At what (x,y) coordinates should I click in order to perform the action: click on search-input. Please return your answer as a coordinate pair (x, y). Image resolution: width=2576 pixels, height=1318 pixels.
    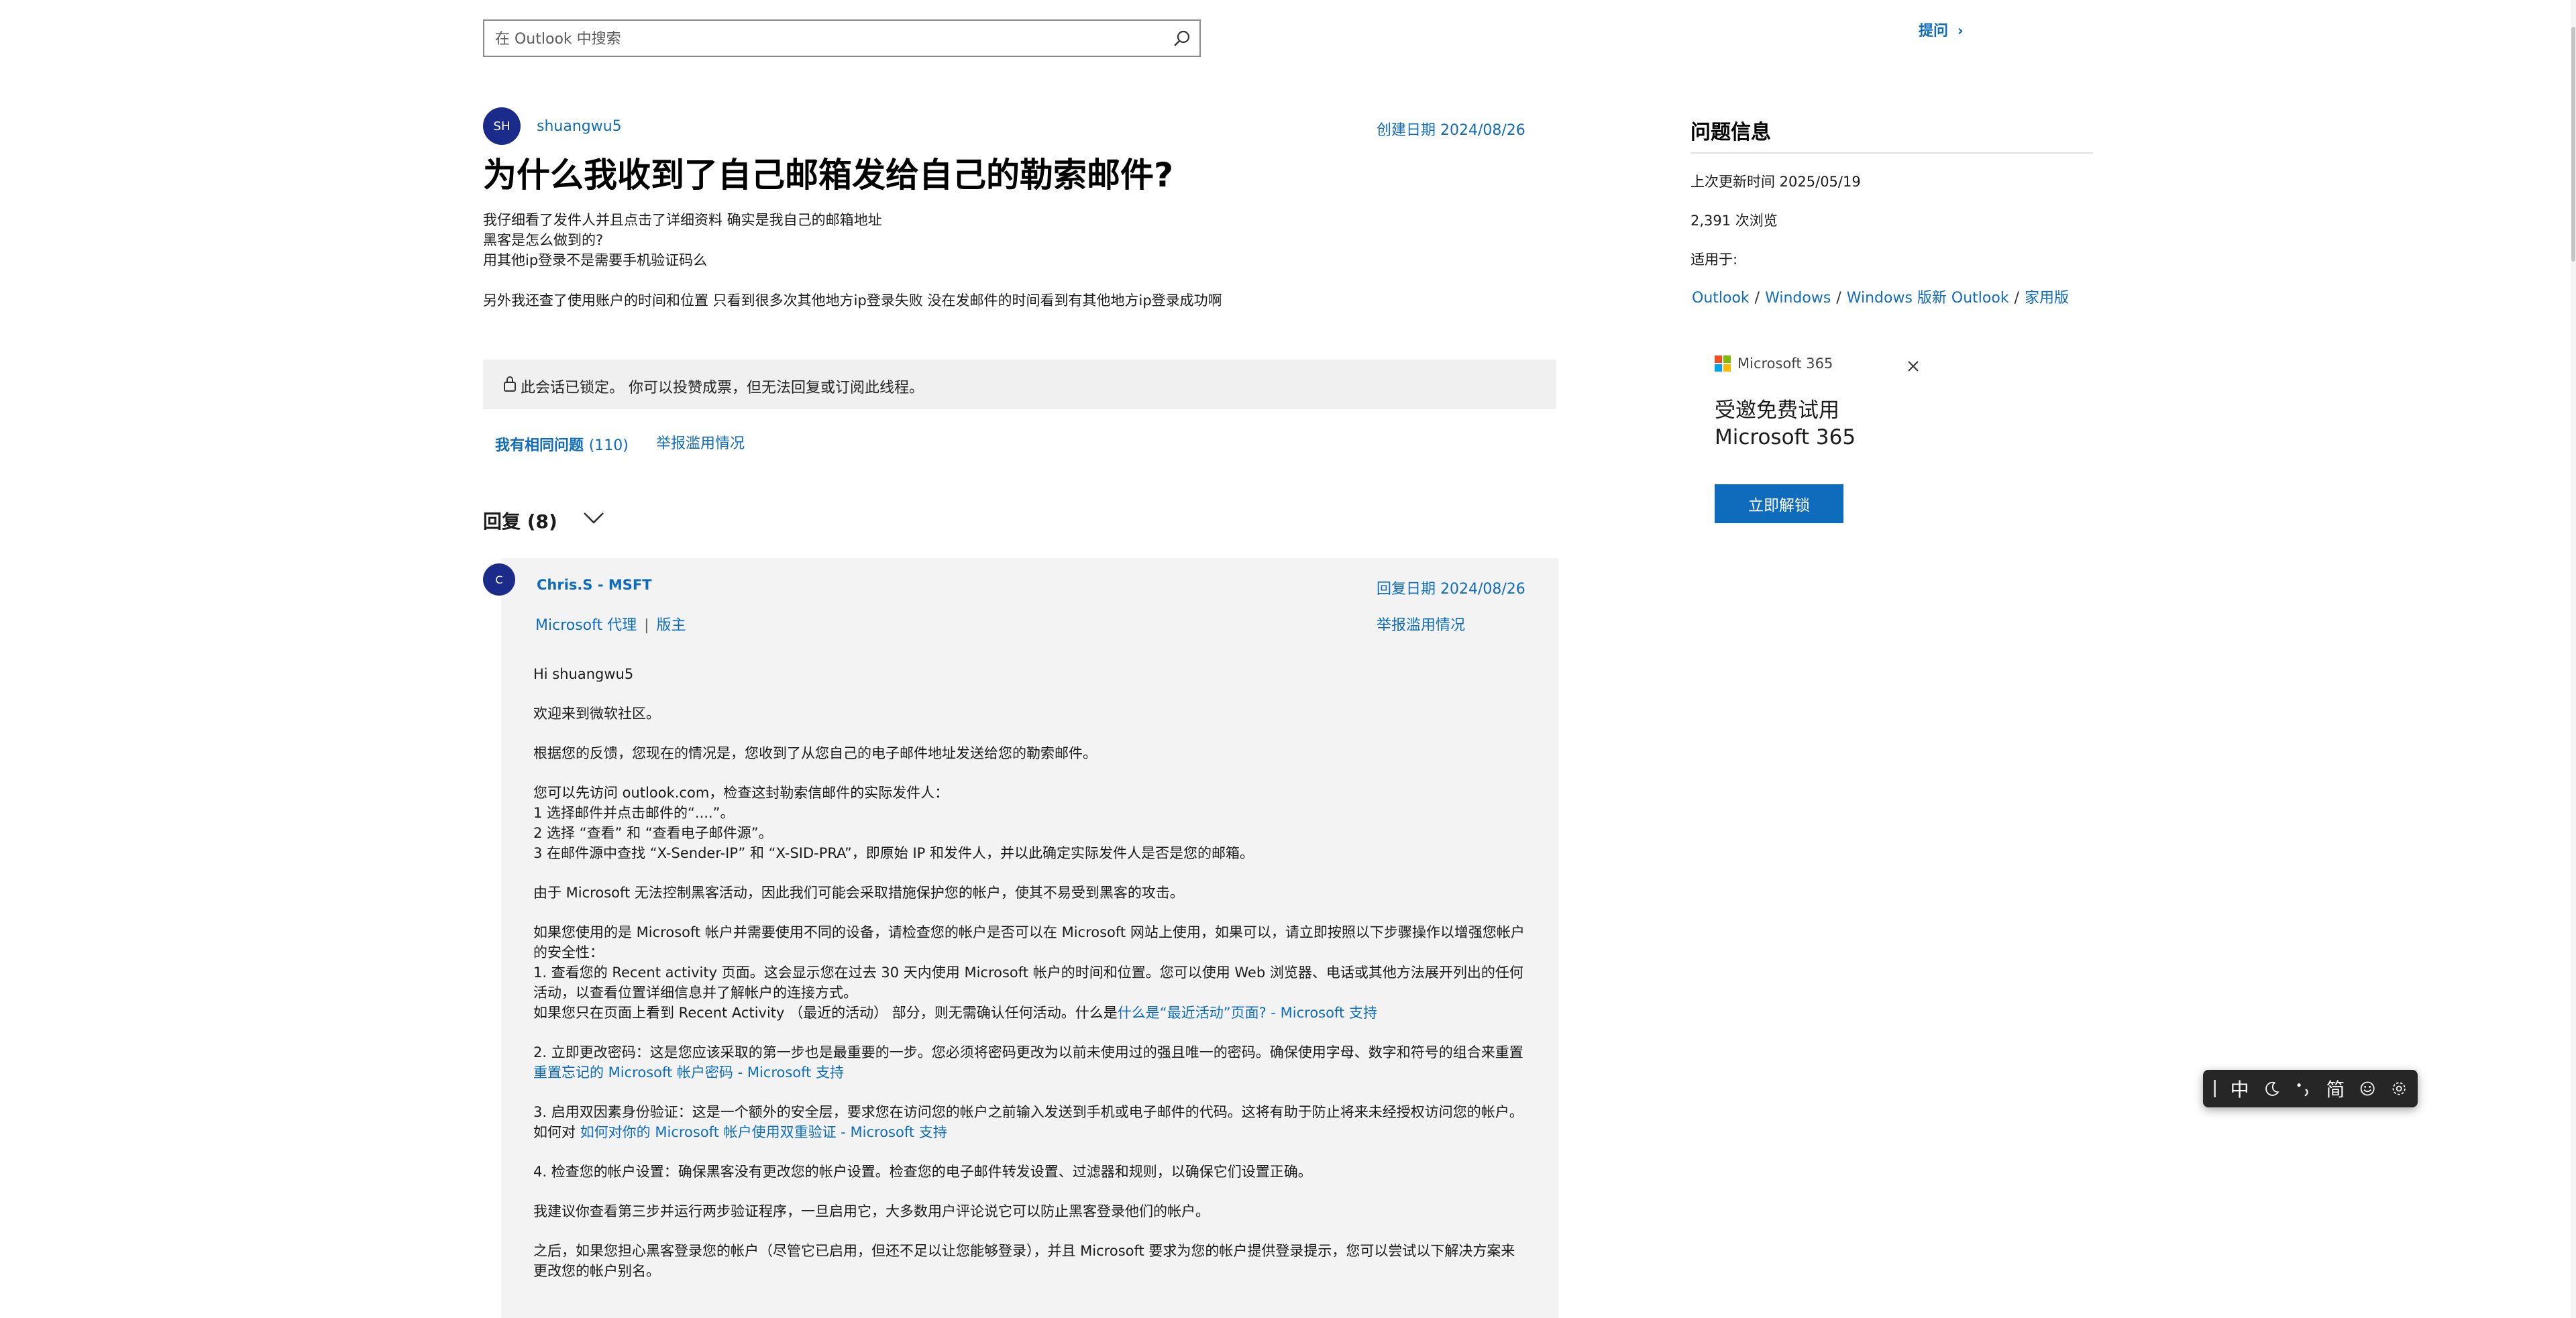
    Looking at the image, I should click on (827, 39).